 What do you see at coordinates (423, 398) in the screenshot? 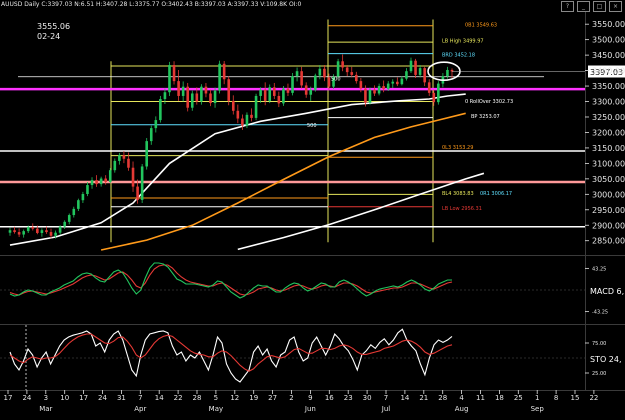
I see `x-tick-label: 21` at bounding box center [423, 398].